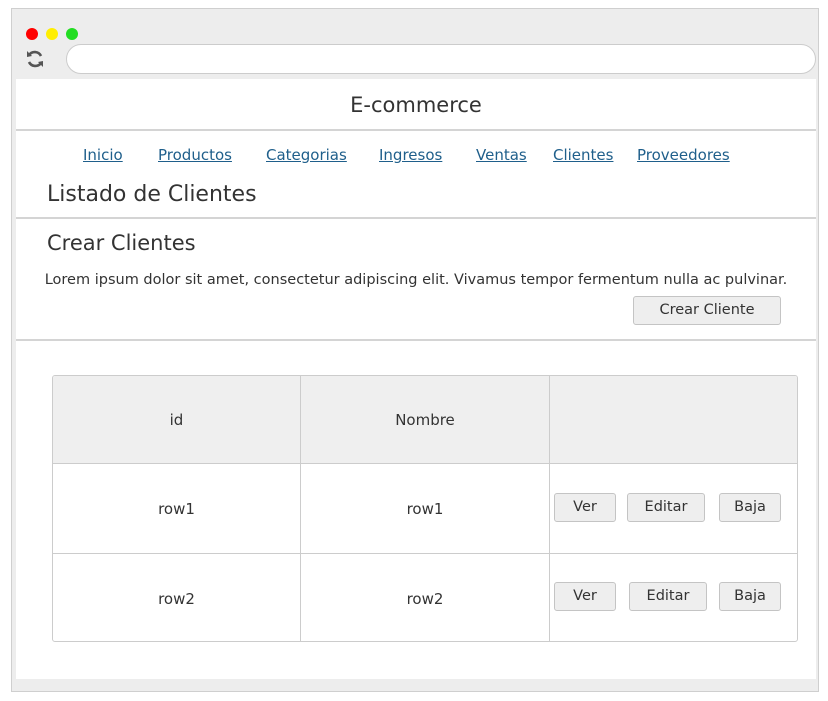 The width and height of the screenshot is (828, 701). What do you see at coordinates (103, 155) in the screenshot?
I see `nav-link-inicio: Inicio` at bounding box center [103, 155].